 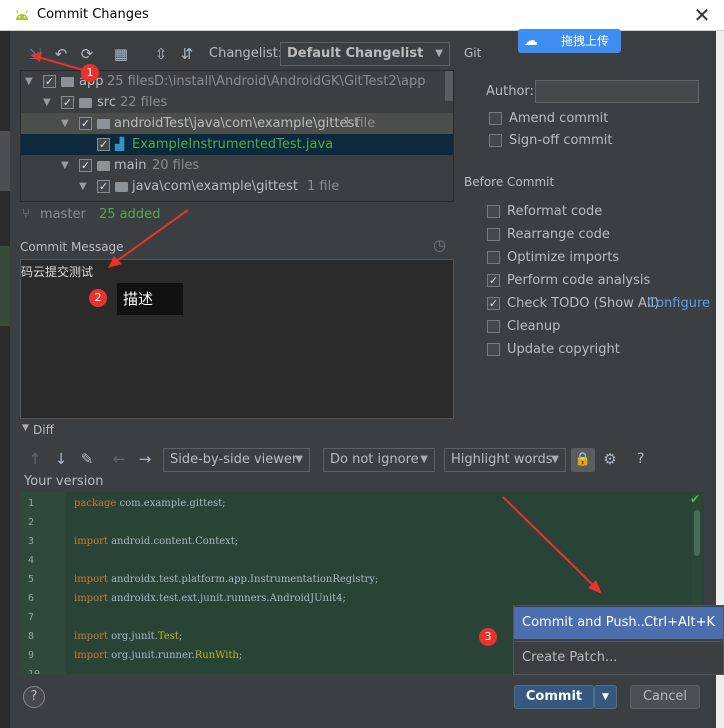 I want to click on edit-icon: ✎, so click(x=87, y=459).